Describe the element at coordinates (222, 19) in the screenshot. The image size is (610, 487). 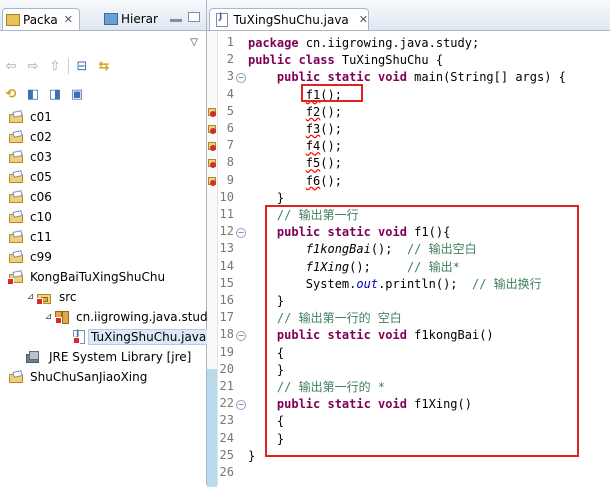
I see `java-file-icon` at that location.